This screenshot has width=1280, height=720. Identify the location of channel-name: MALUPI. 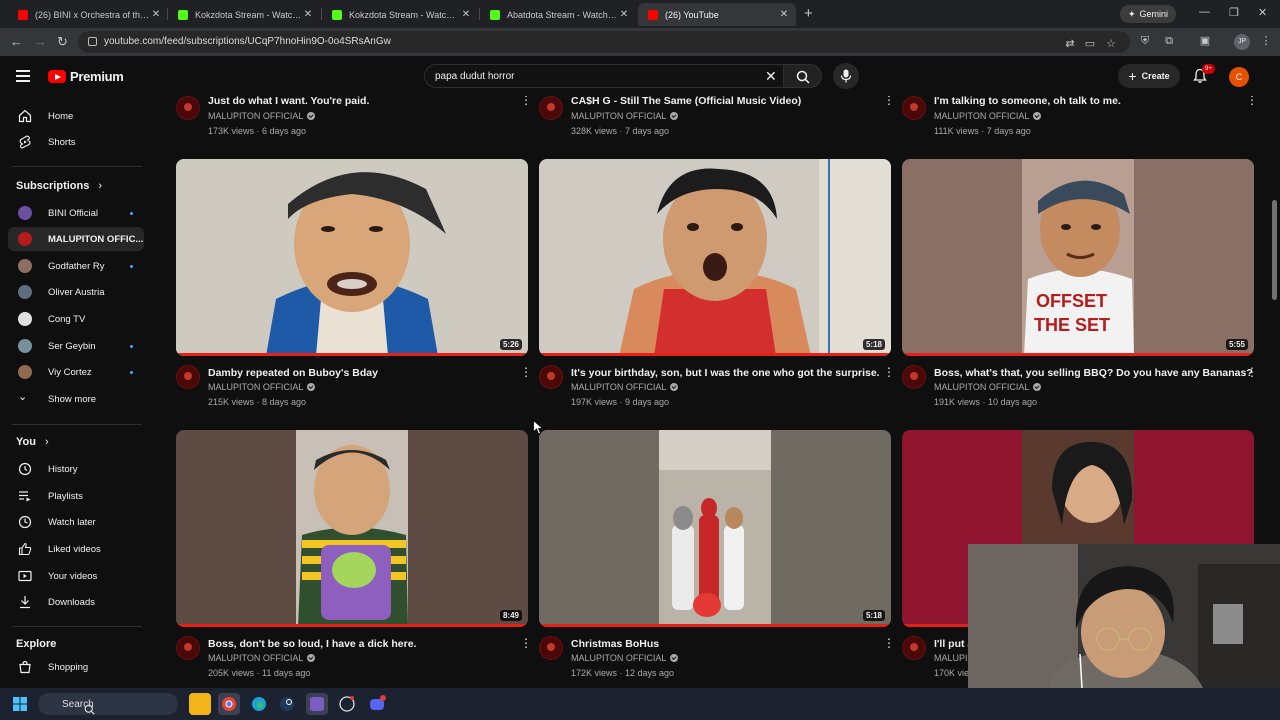
(951, 658).